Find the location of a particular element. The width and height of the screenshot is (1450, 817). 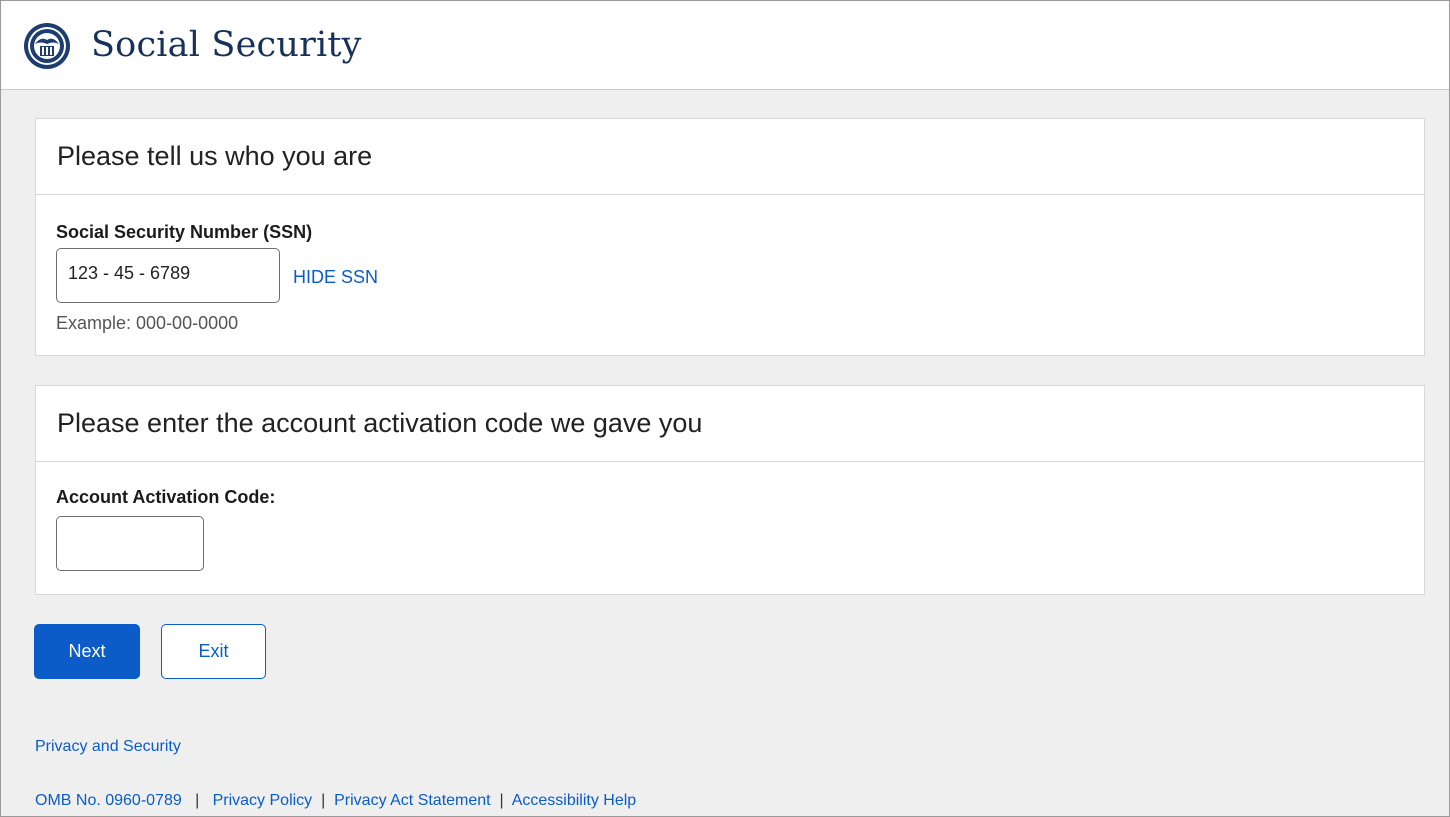

next-button: Next is located at coordinates (87, 651).